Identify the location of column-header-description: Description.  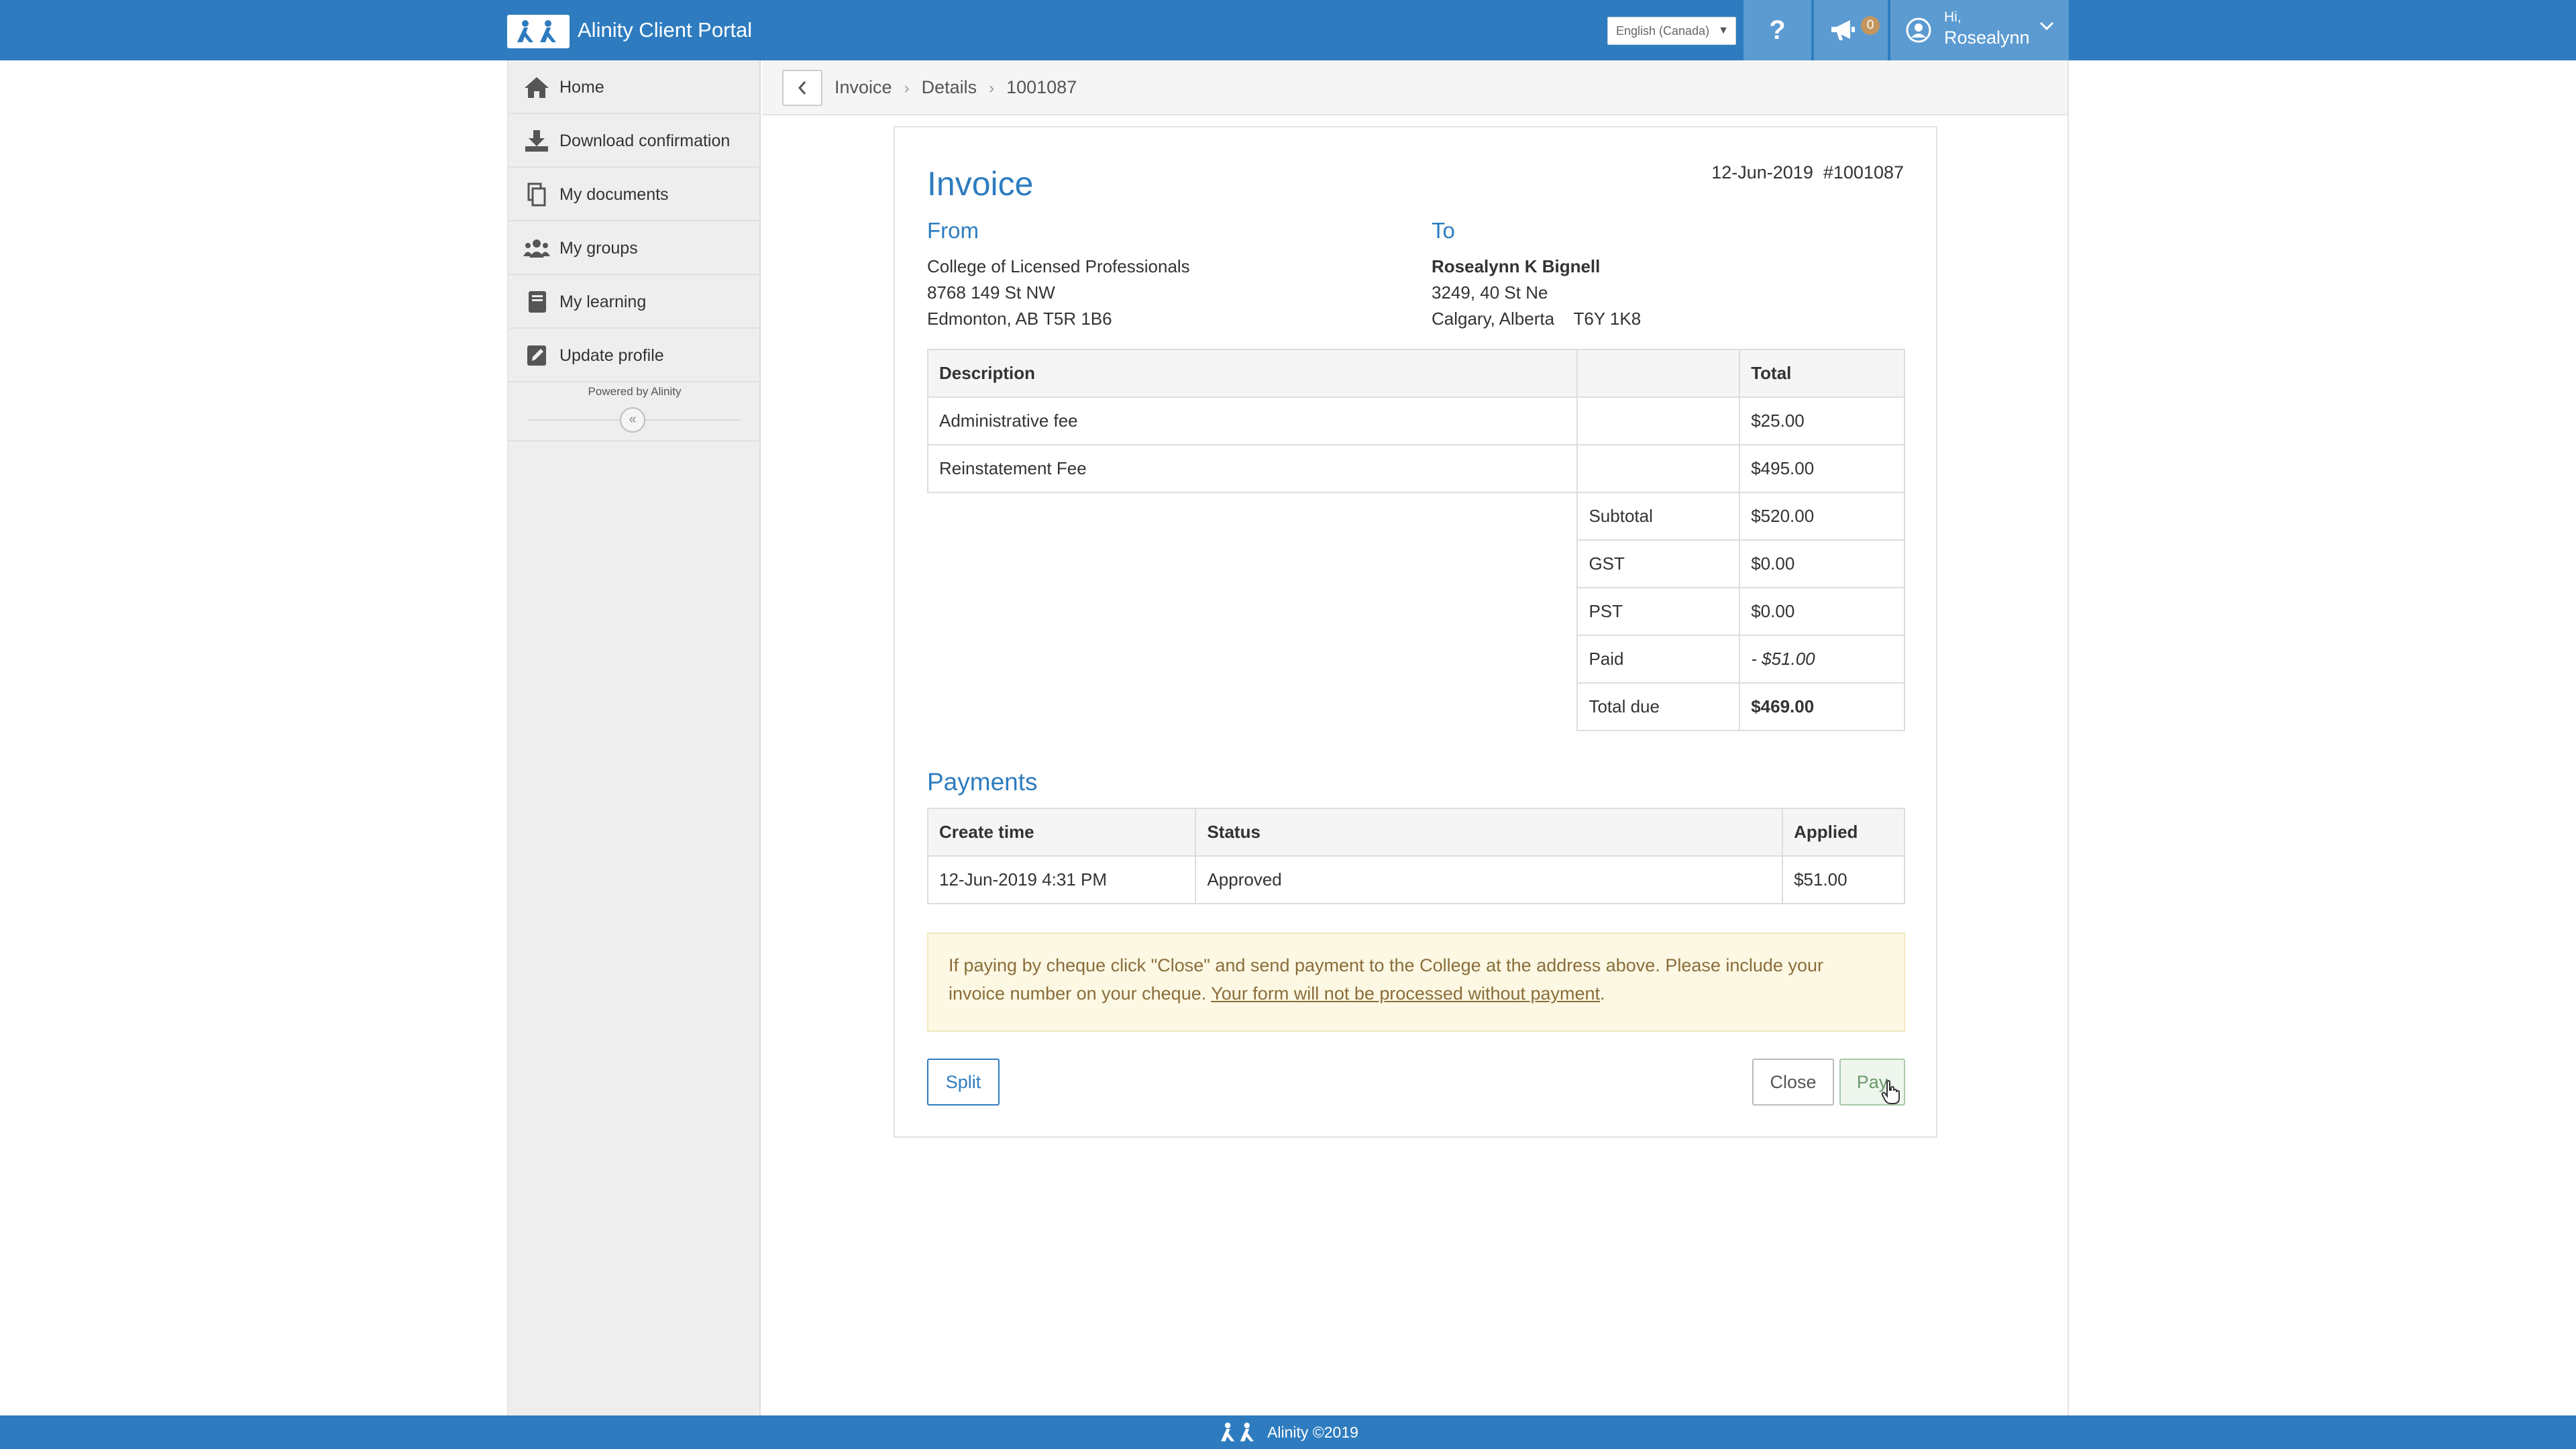
(1252, 373).